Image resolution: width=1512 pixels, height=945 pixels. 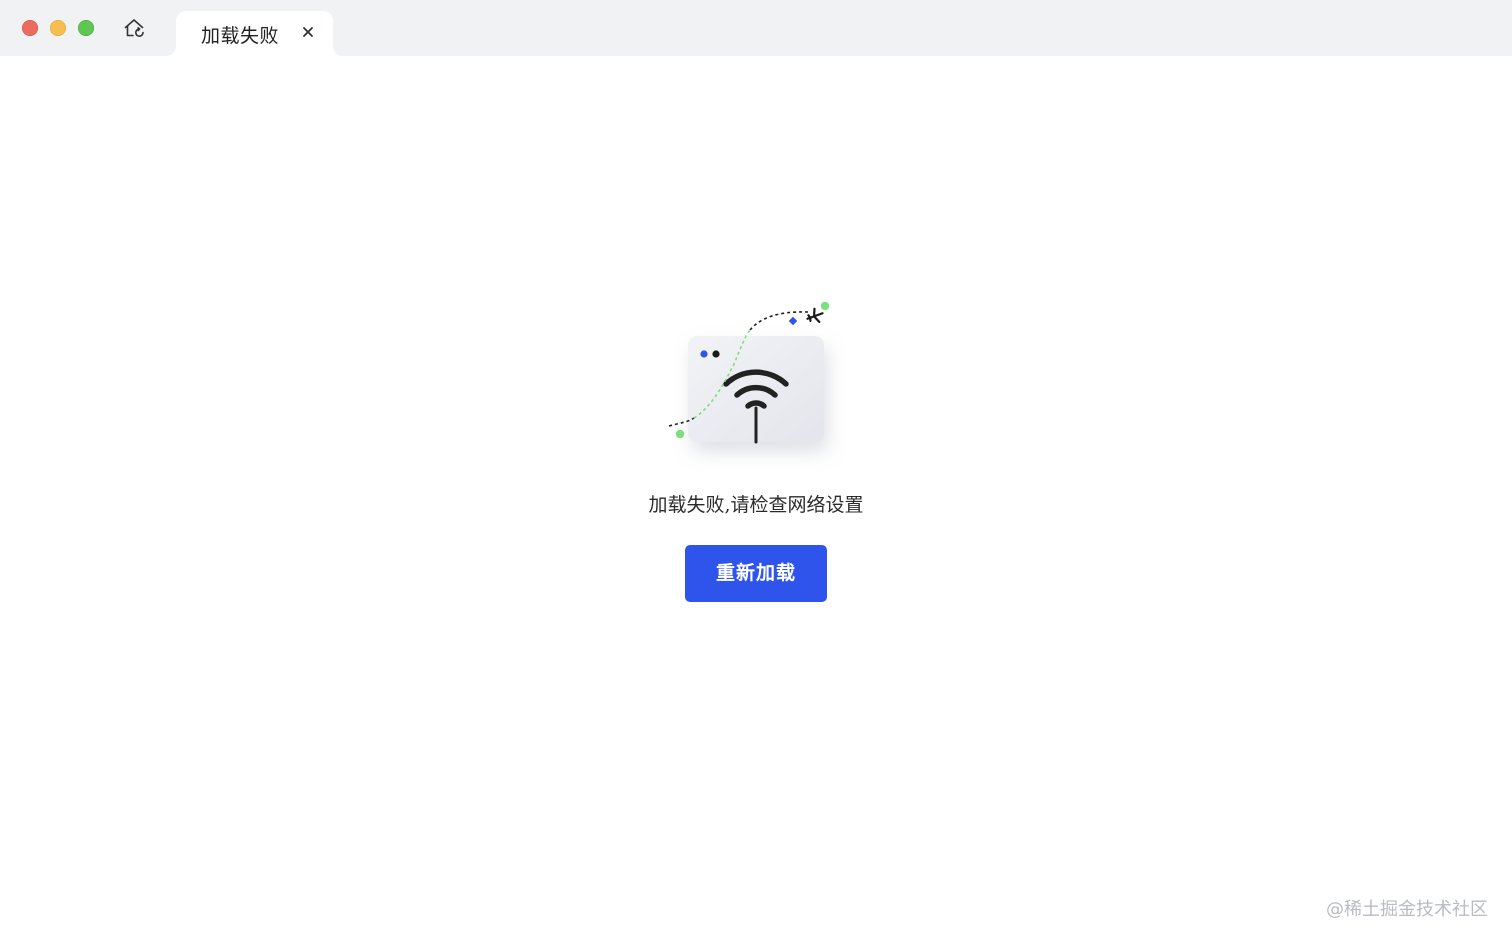 I want to click on tab-close-button, so click(x=308, y=32).